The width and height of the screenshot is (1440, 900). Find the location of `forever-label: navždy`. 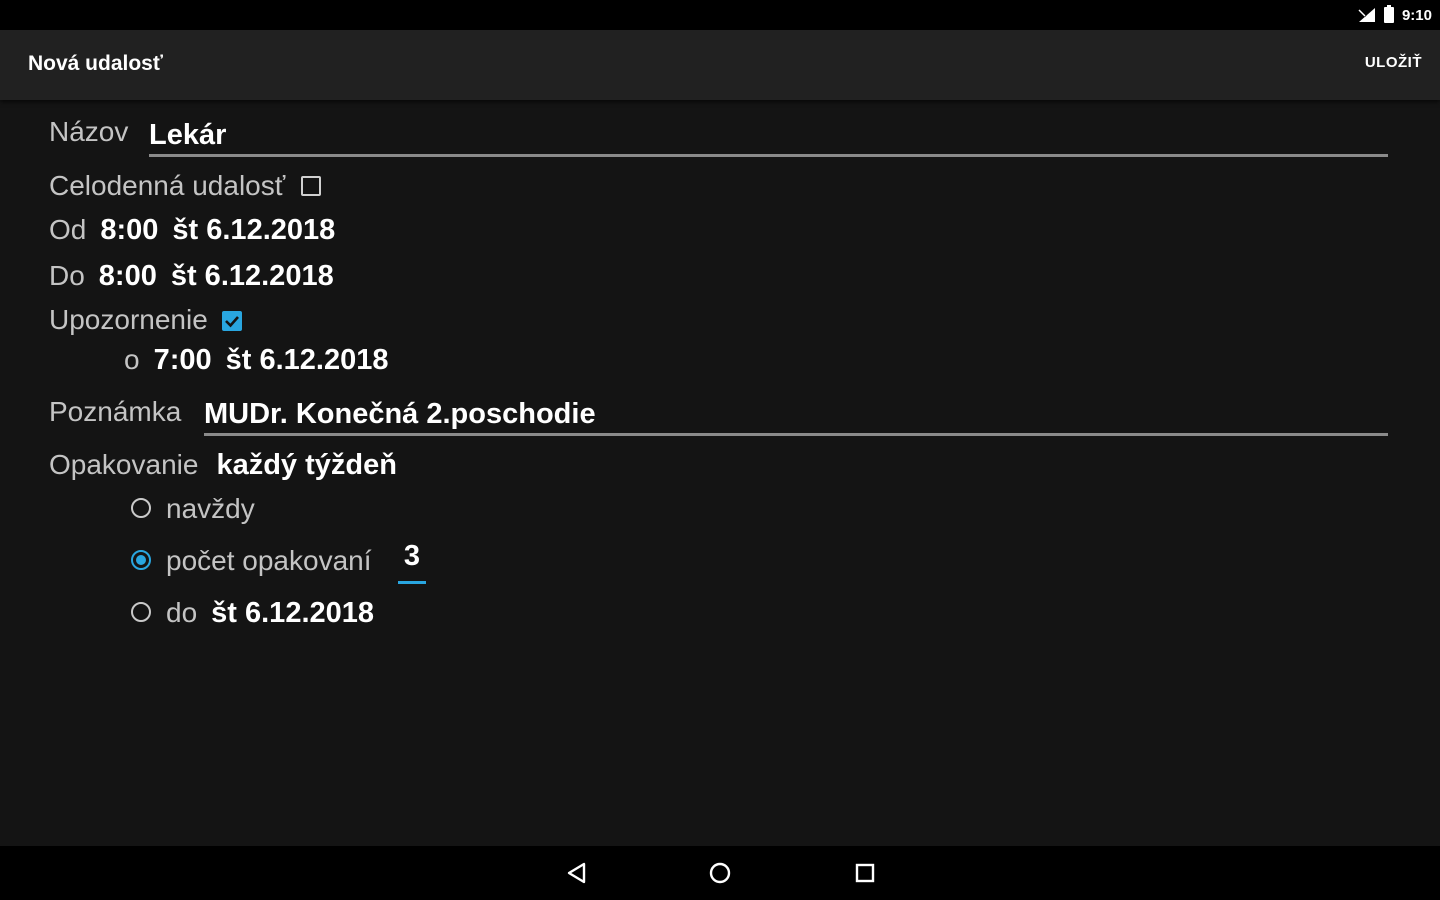

forever-label: navždy is located at coordinates (210, 508).